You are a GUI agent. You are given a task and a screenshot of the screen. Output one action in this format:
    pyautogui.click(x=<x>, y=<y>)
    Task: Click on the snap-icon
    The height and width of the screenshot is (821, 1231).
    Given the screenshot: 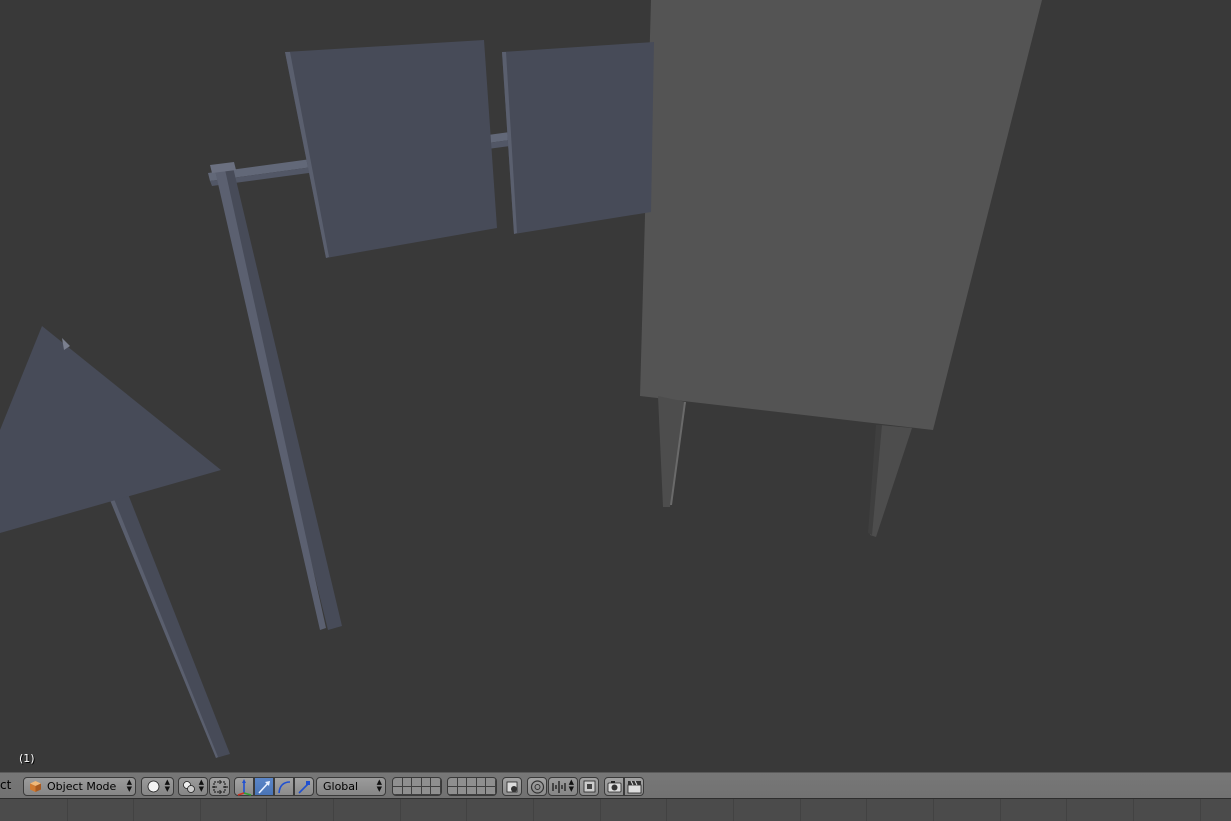 What is the action you would take?
    pyautogui.click(x=559, y=788)
    